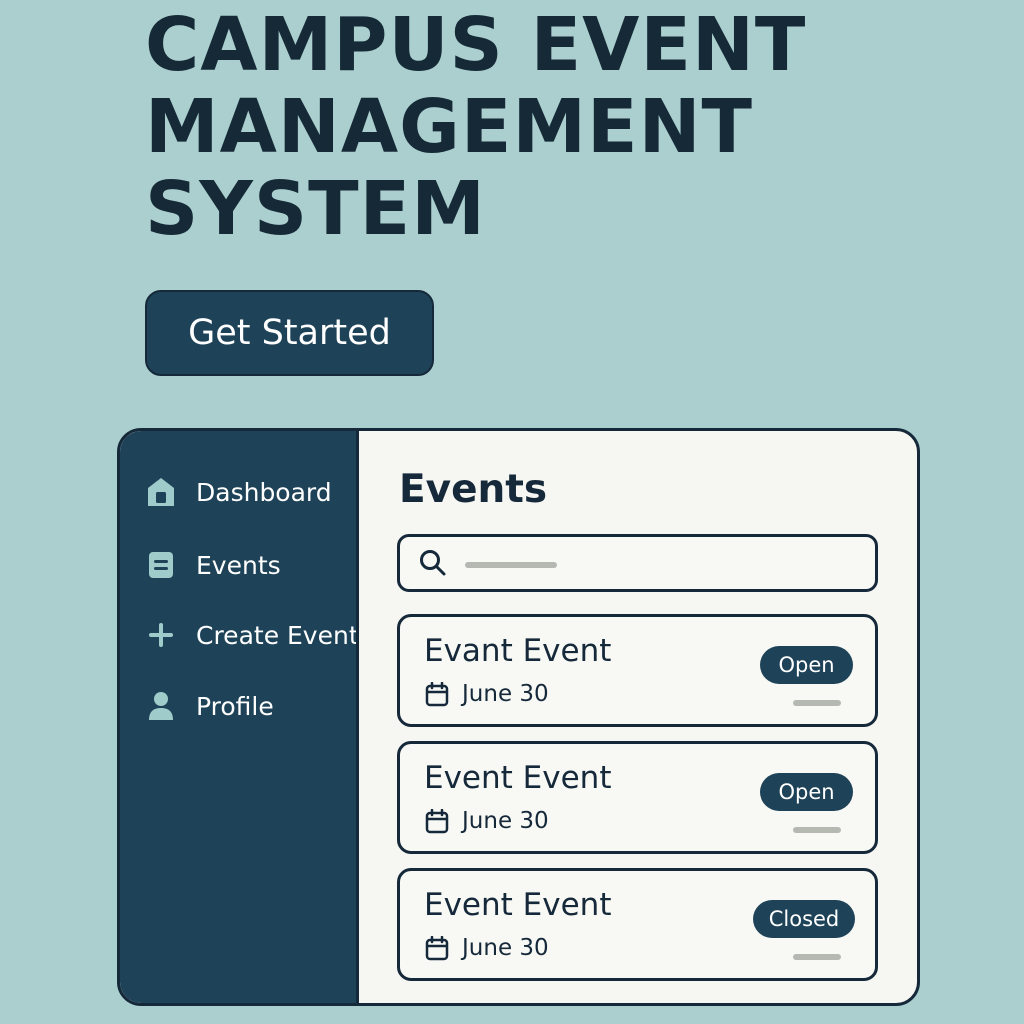 The image size is (1024, 1024). I want to click on user-icon, so click(161, 706).